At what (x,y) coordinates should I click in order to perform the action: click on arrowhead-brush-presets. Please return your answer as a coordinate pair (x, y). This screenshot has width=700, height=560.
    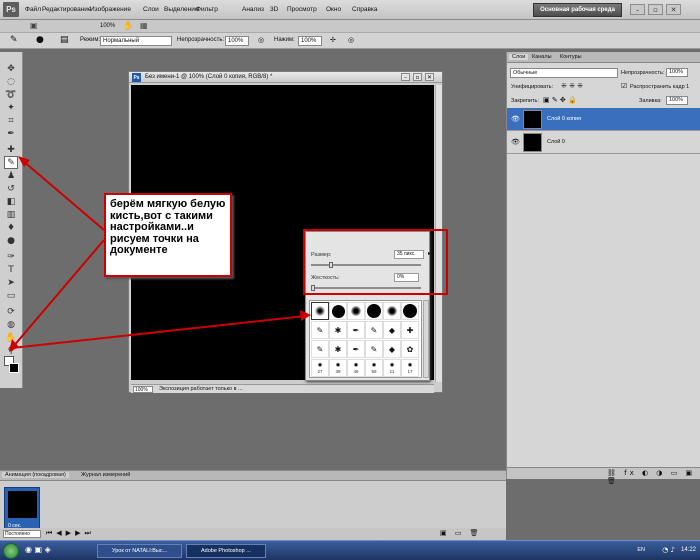
    Looking at the image, I should click on (305, 315).